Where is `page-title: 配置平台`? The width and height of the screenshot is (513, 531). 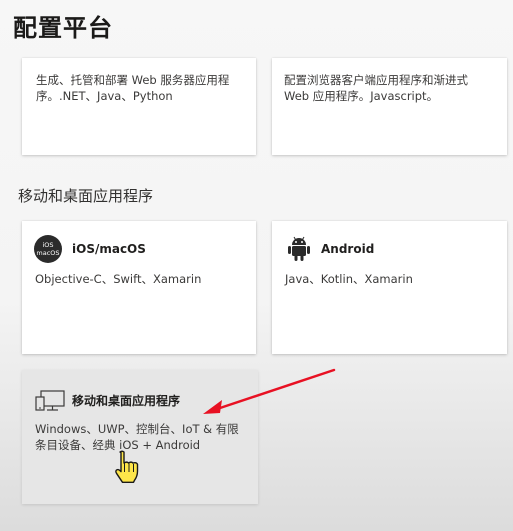 page-title: 配置平台 is located at coordinates (63, 28).